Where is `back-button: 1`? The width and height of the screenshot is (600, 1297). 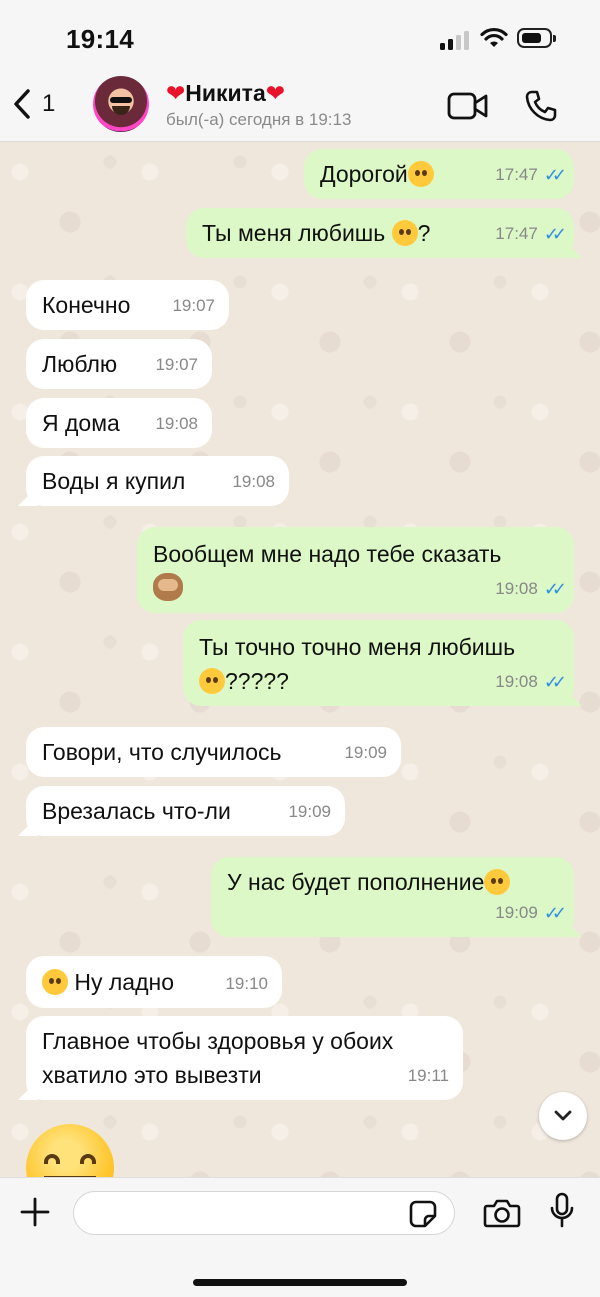 back-button: 1 is located at coordinates (33, 104).